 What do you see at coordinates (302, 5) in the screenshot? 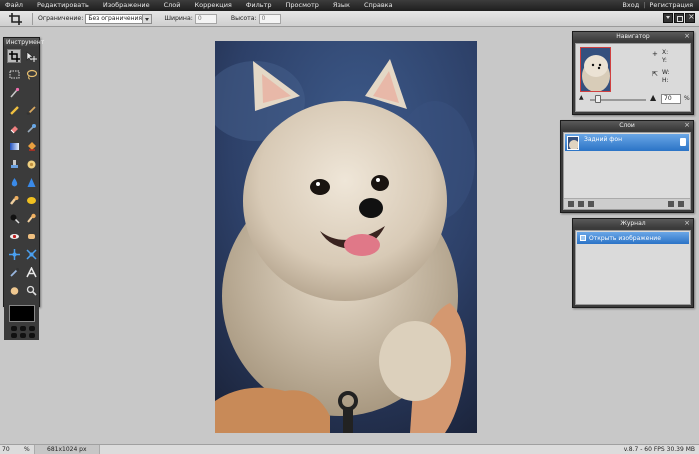
I see `menu-view: Просмотр` at bounding box center [302, 5].